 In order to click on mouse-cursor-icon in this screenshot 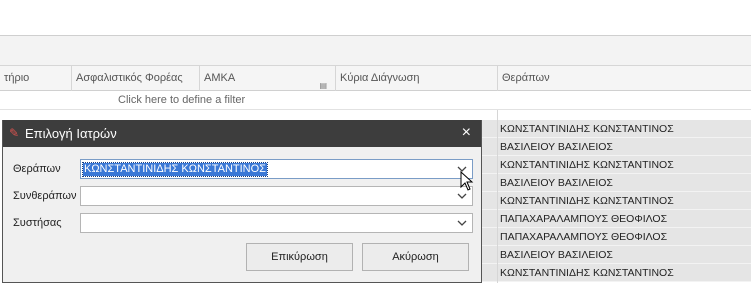, I will do `click(467, 180)`.